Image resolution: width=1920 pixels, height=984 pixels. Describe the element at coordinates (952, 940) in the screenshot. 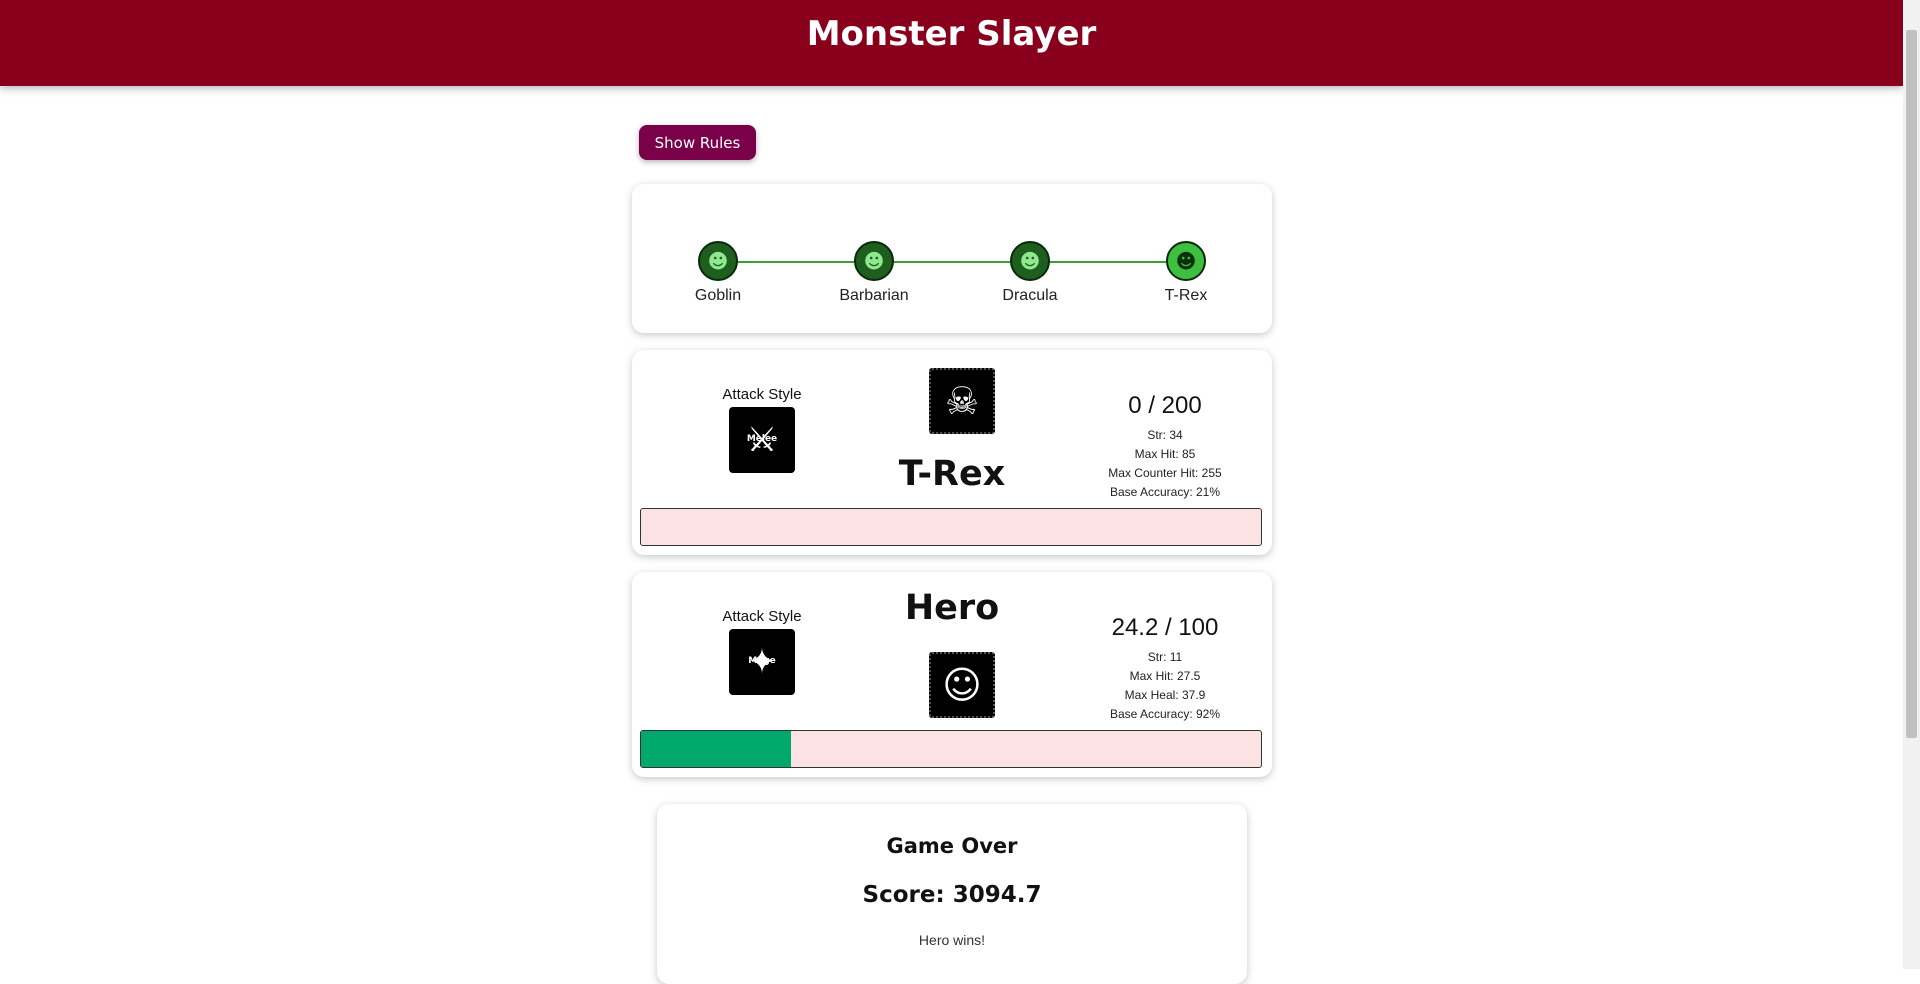

I see `result-message: Hero wins!` at that location.